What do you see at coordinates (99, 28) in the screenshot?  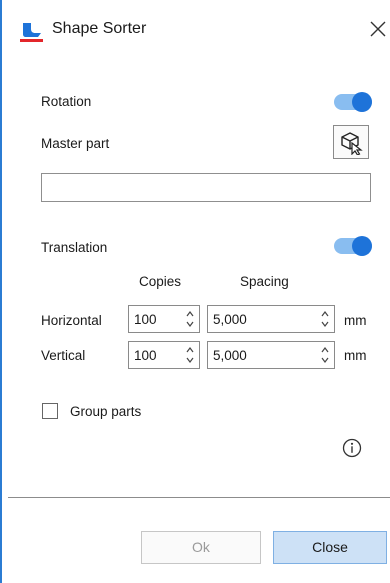 I see `dialog-title: Shape Sorter` at bounding box center [99, 28].